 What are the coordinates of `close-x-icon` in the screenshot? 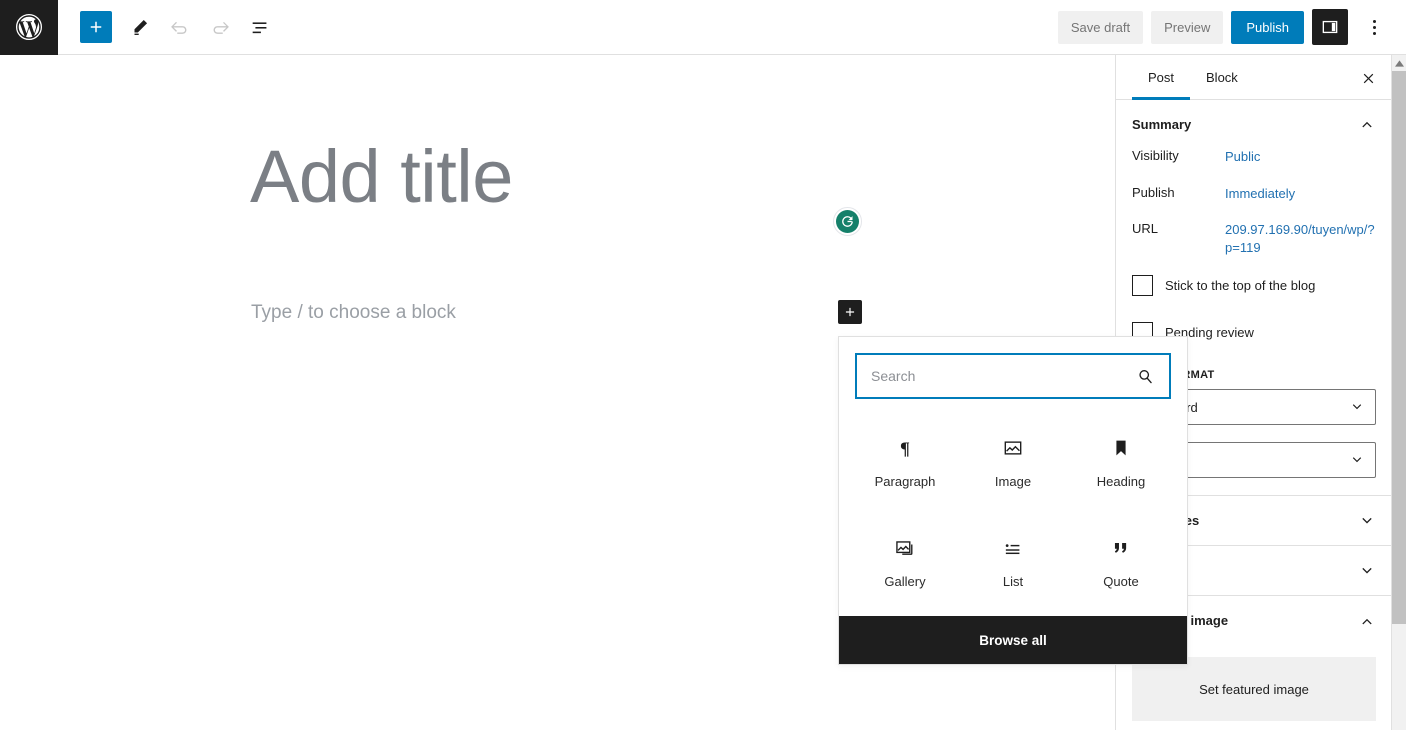 It's located at (1368, 78).